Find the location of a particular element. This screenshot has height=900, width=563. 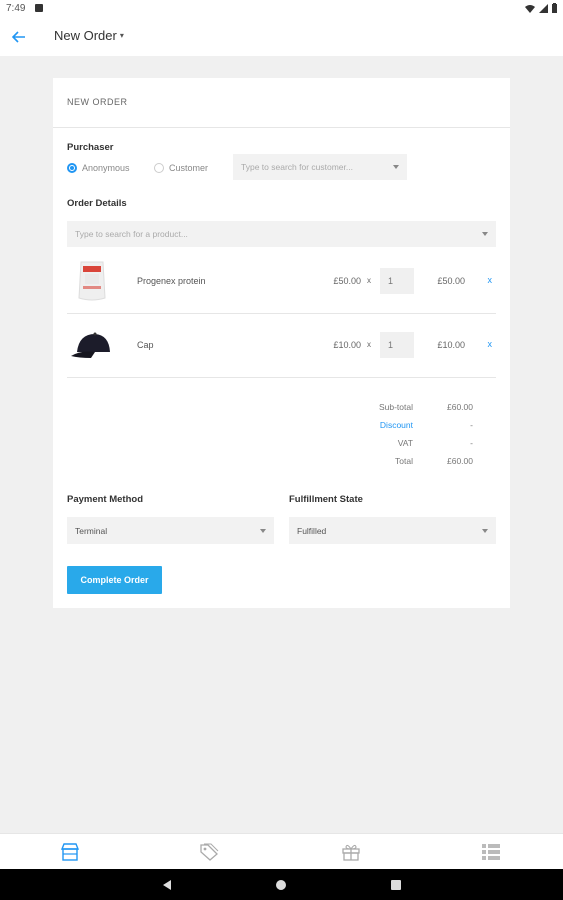

line-total: £10.00 is located at coordinates (451, 345).